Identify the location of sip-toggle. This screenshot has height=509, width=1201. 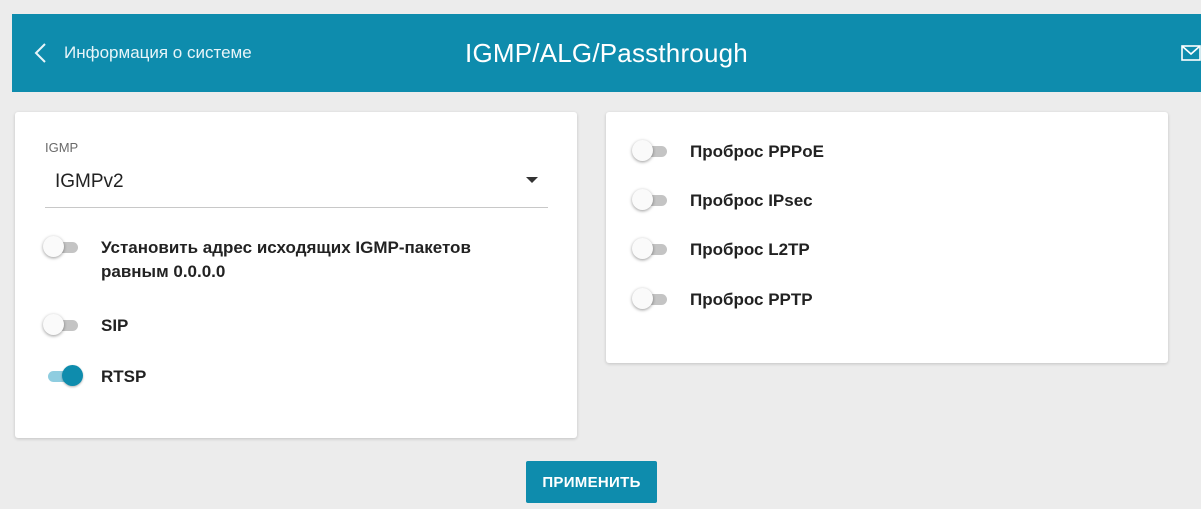
(62, 325).